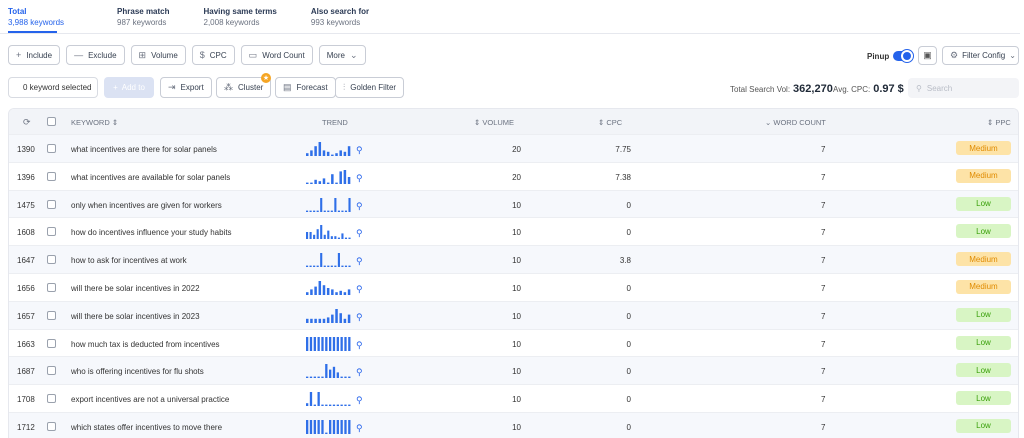  Describe the element at coordinates (370, 87) in the screenshot. I see `golden-filter-button: ⫶ Golden Filter` at that location.